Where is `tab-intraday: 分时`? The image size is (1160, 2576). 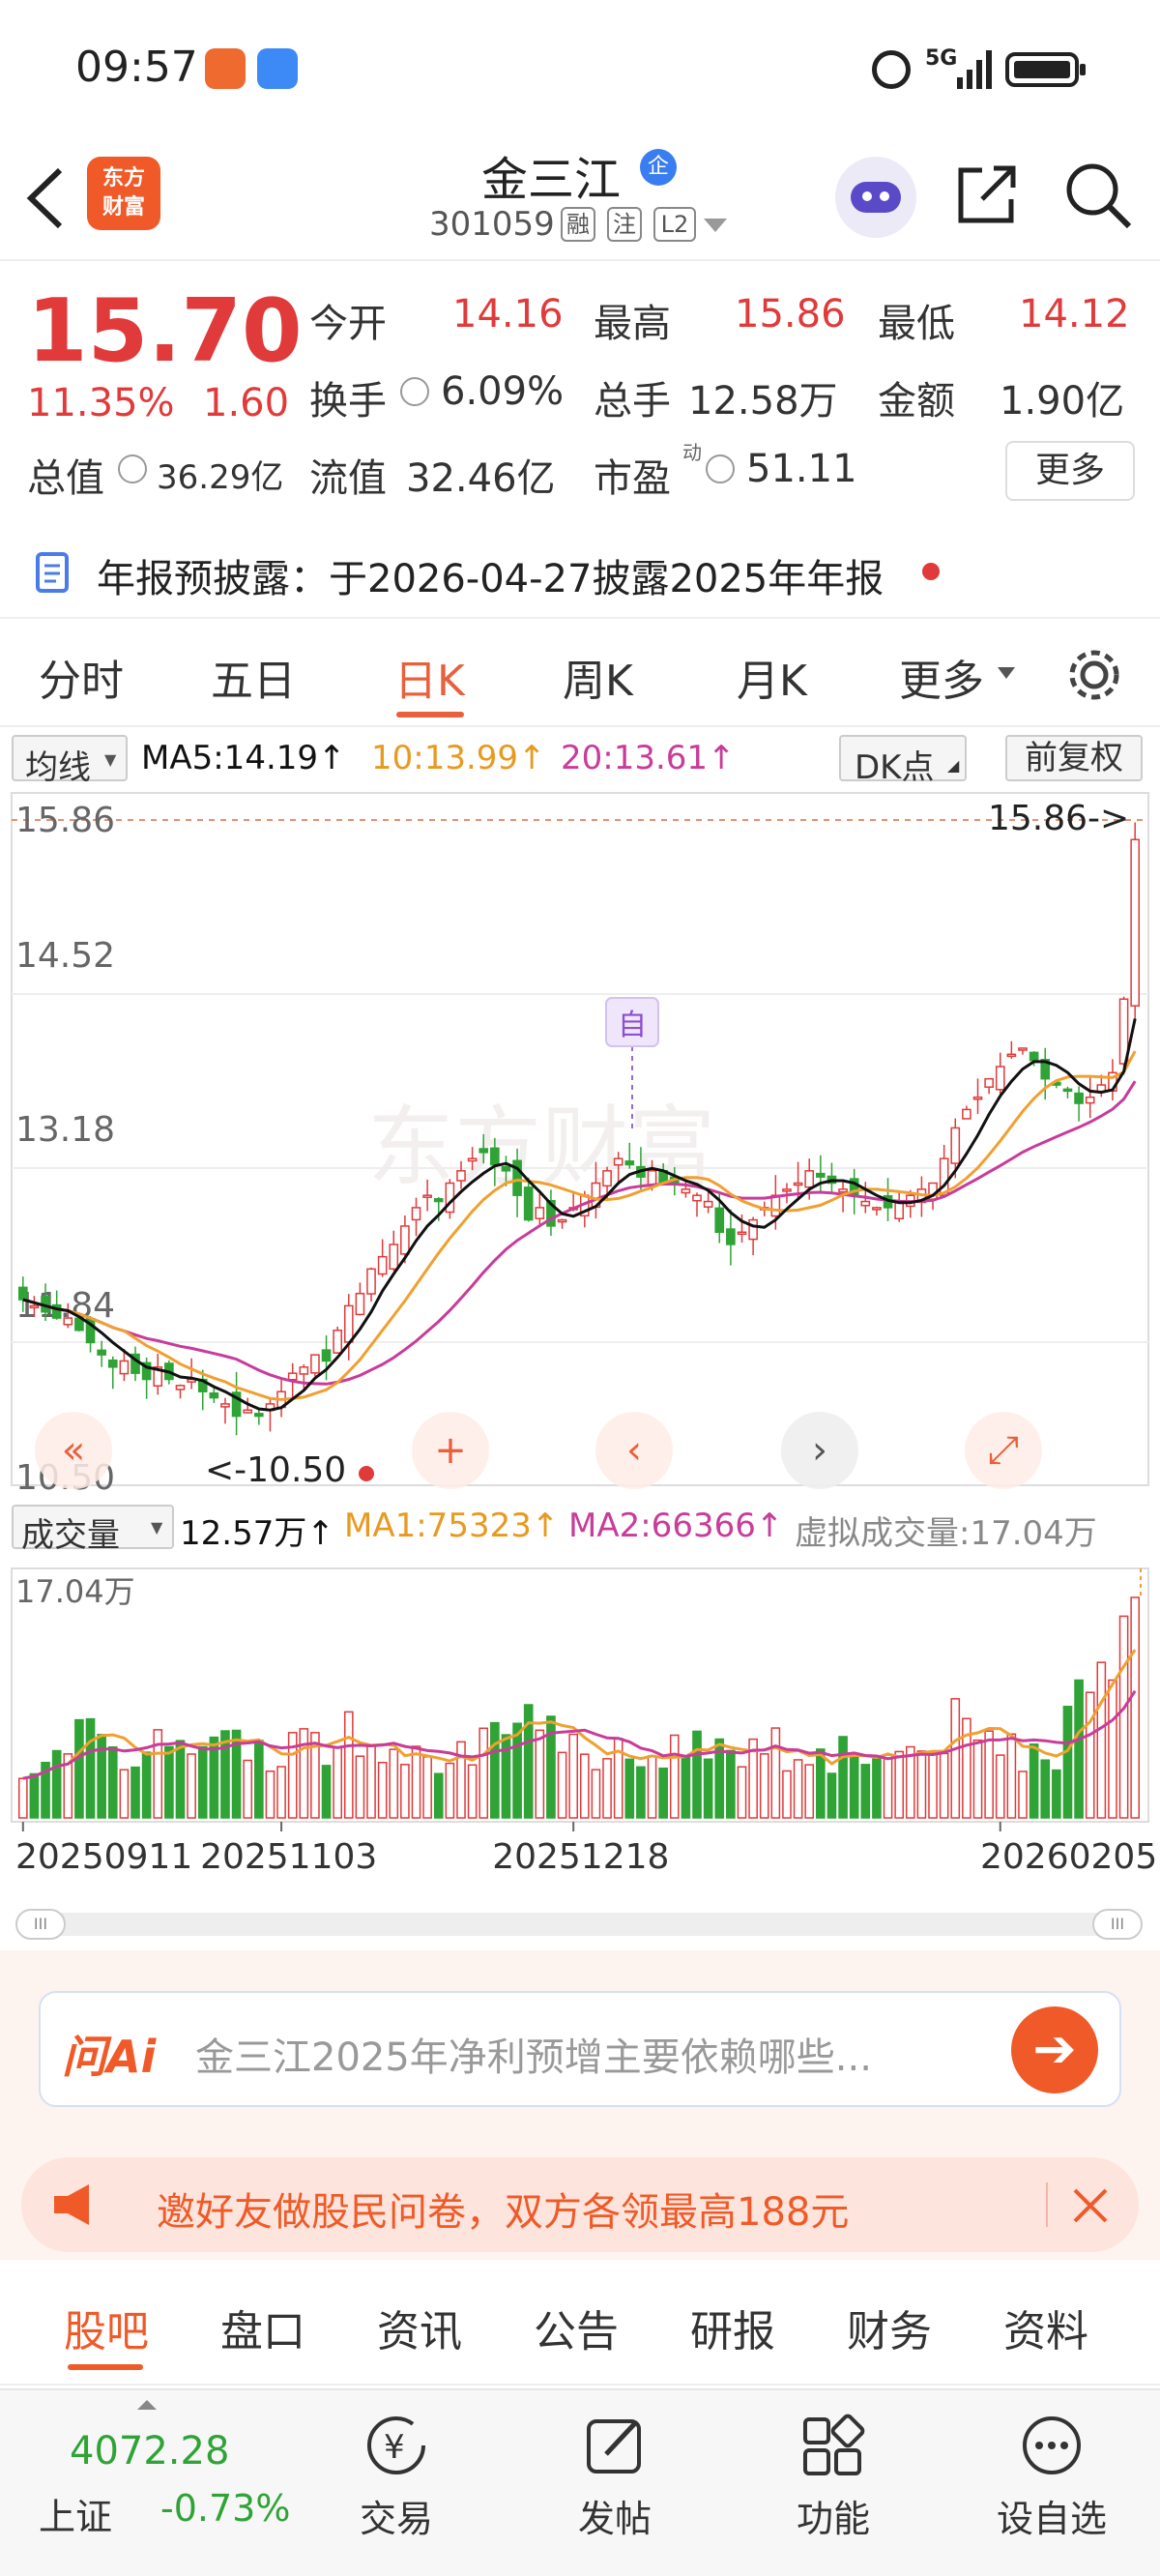 tab-intraday: 分时 is located at coordinates (81, 677).